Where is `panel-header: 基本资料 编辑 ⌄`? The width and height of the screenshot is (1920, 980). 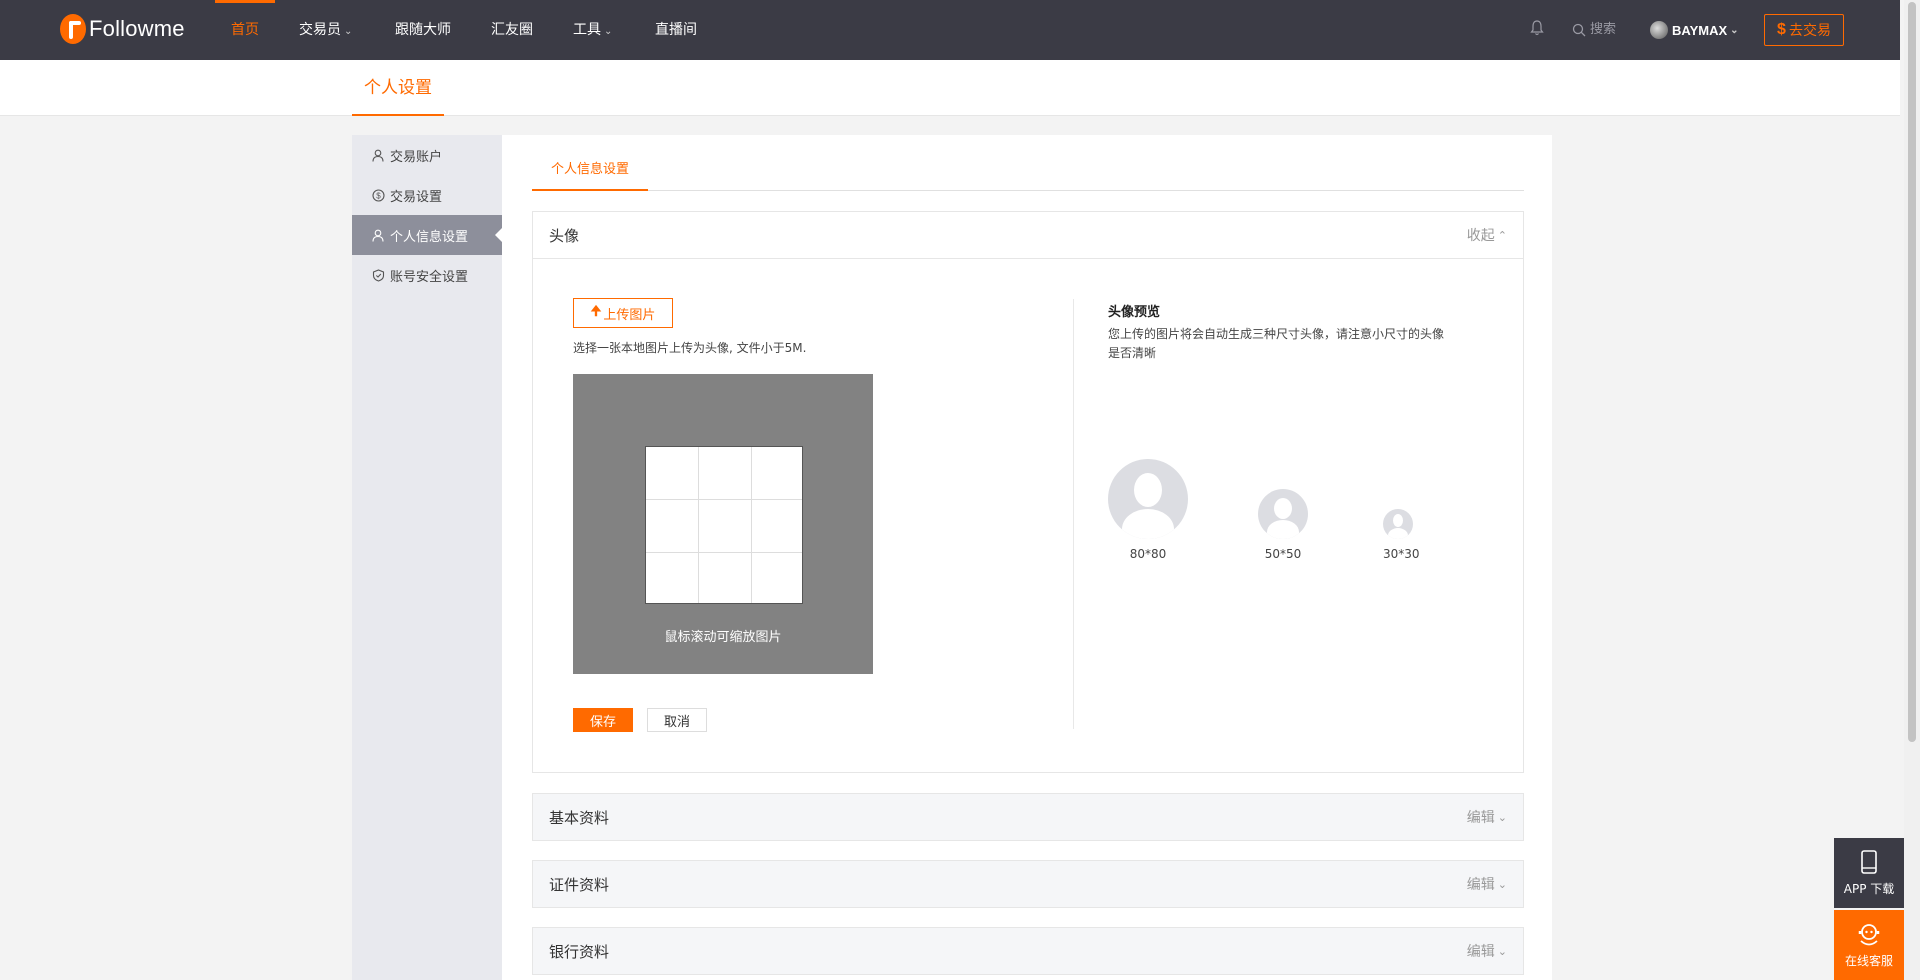
panel-header: 基本资料 编辑 ⌄ is located at coordinates (1028, 817).